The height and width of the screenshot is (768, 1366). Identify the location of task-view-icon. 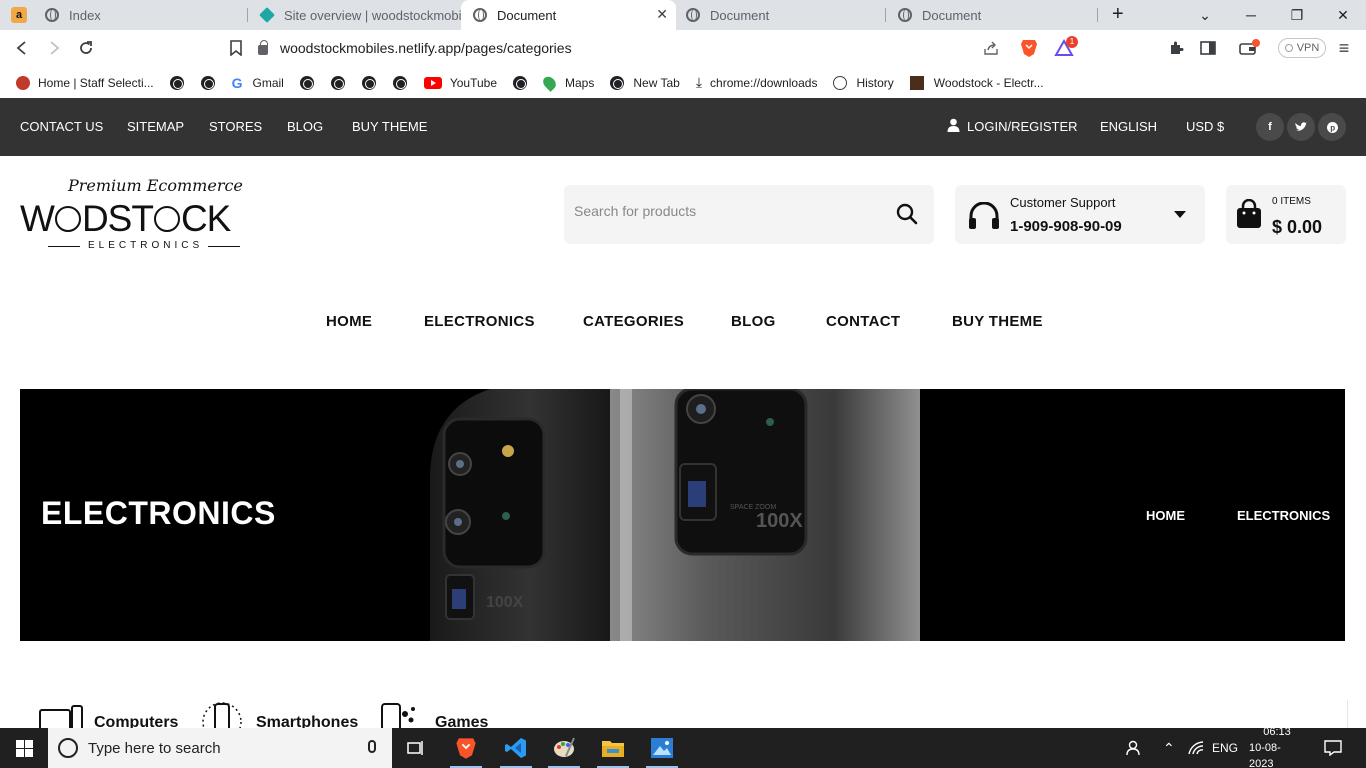
(416, 748).